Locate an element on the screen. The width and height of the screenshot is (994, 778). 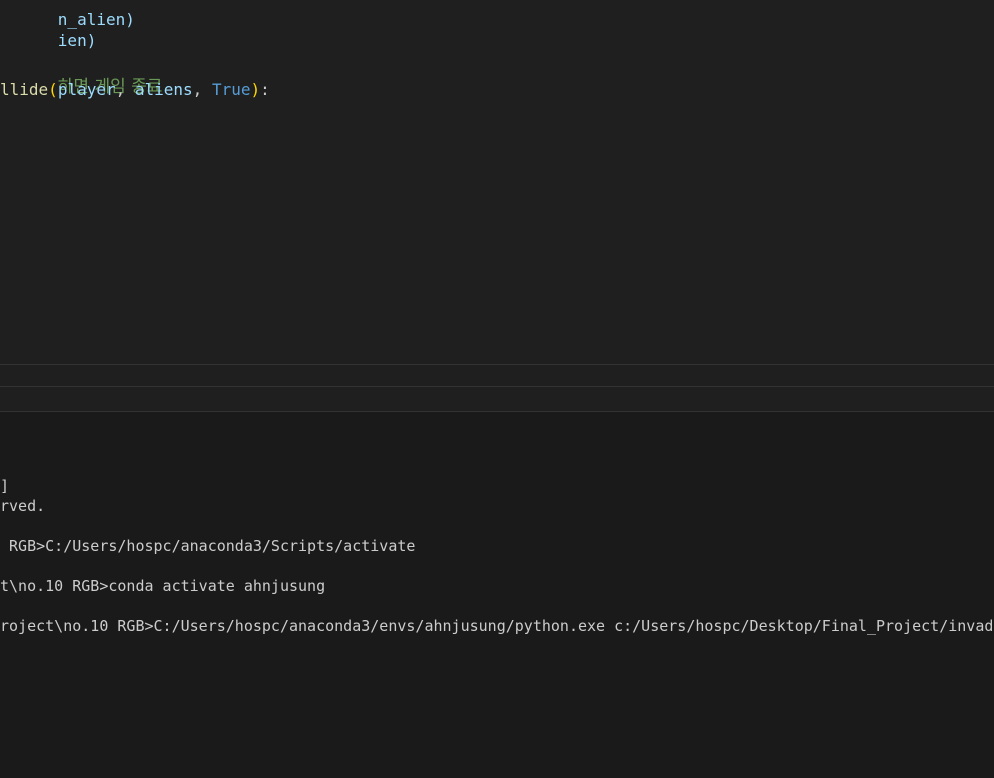
argument-player: player is located at coordinates (86, 89).